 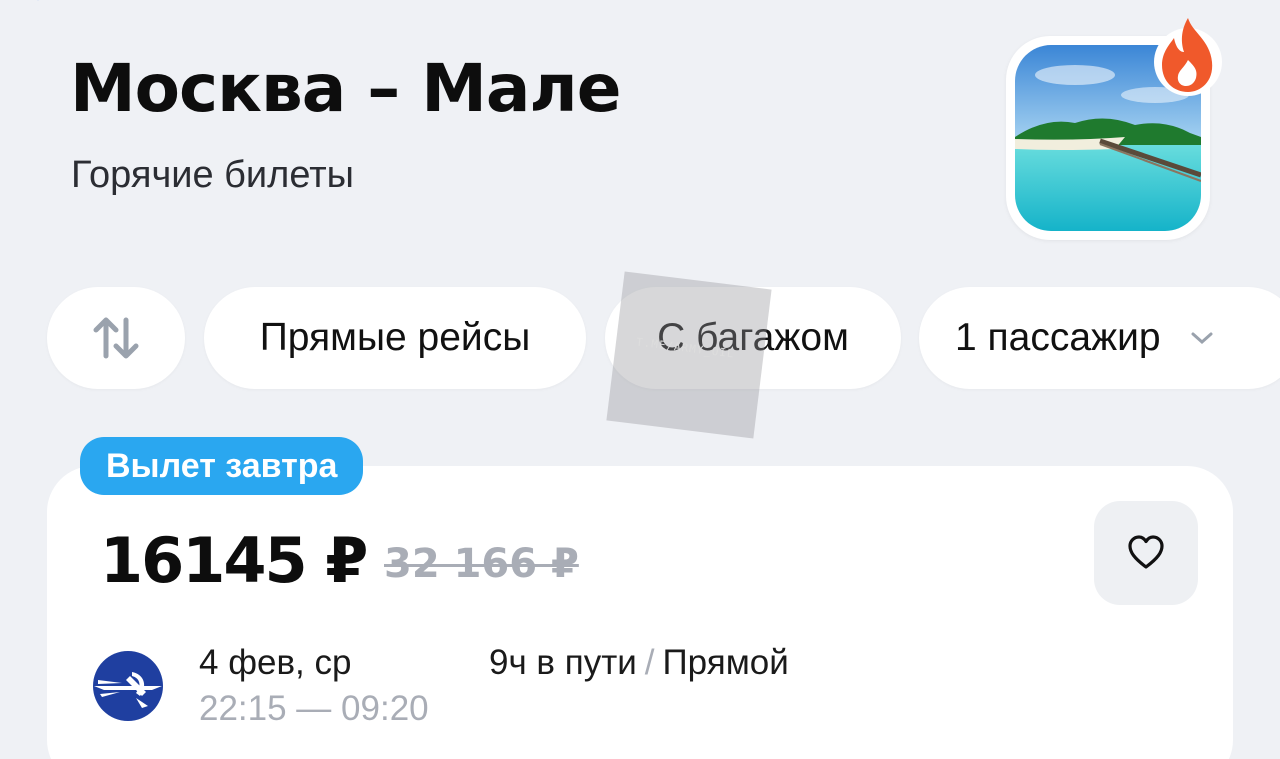 I want to click on old-price: 32 166 ₽, so click(x=481, y=564).